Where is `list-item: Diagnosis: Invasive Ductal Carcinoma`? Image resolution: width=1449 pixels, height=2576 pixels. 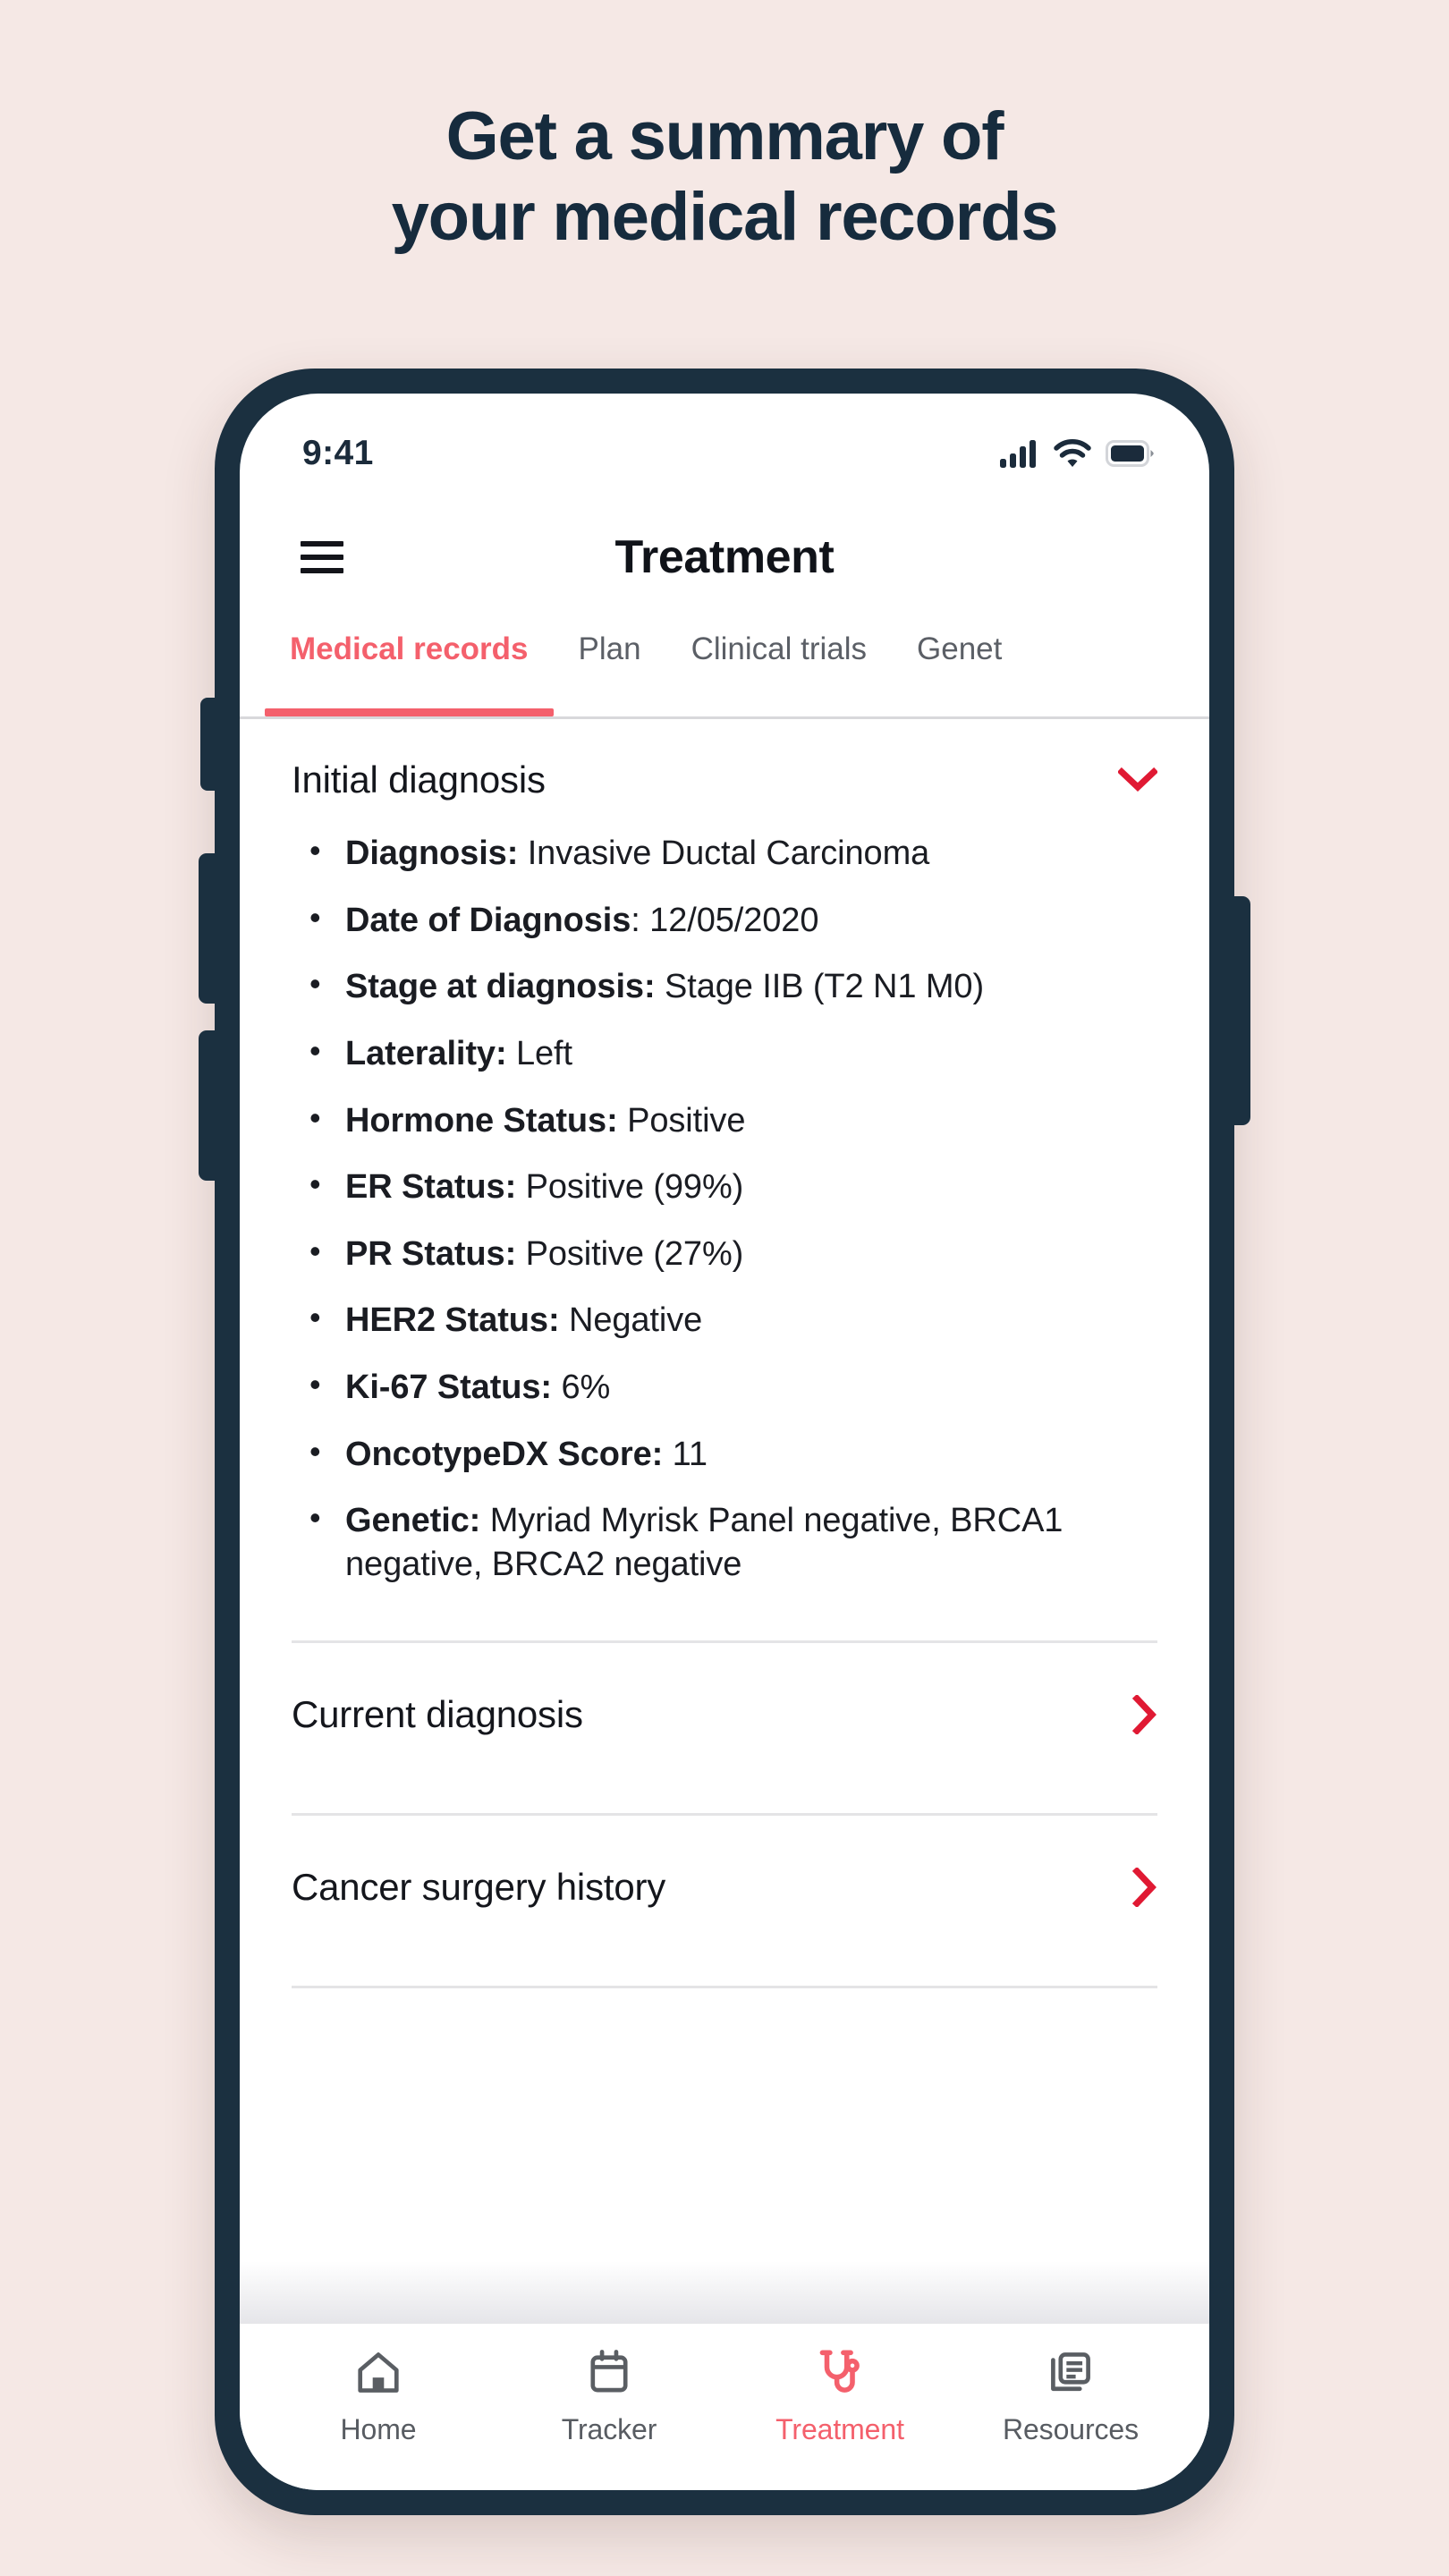
list-item: Diagnosis: Invasive Ductal Carcinoma is located at coordinates (734, 853).